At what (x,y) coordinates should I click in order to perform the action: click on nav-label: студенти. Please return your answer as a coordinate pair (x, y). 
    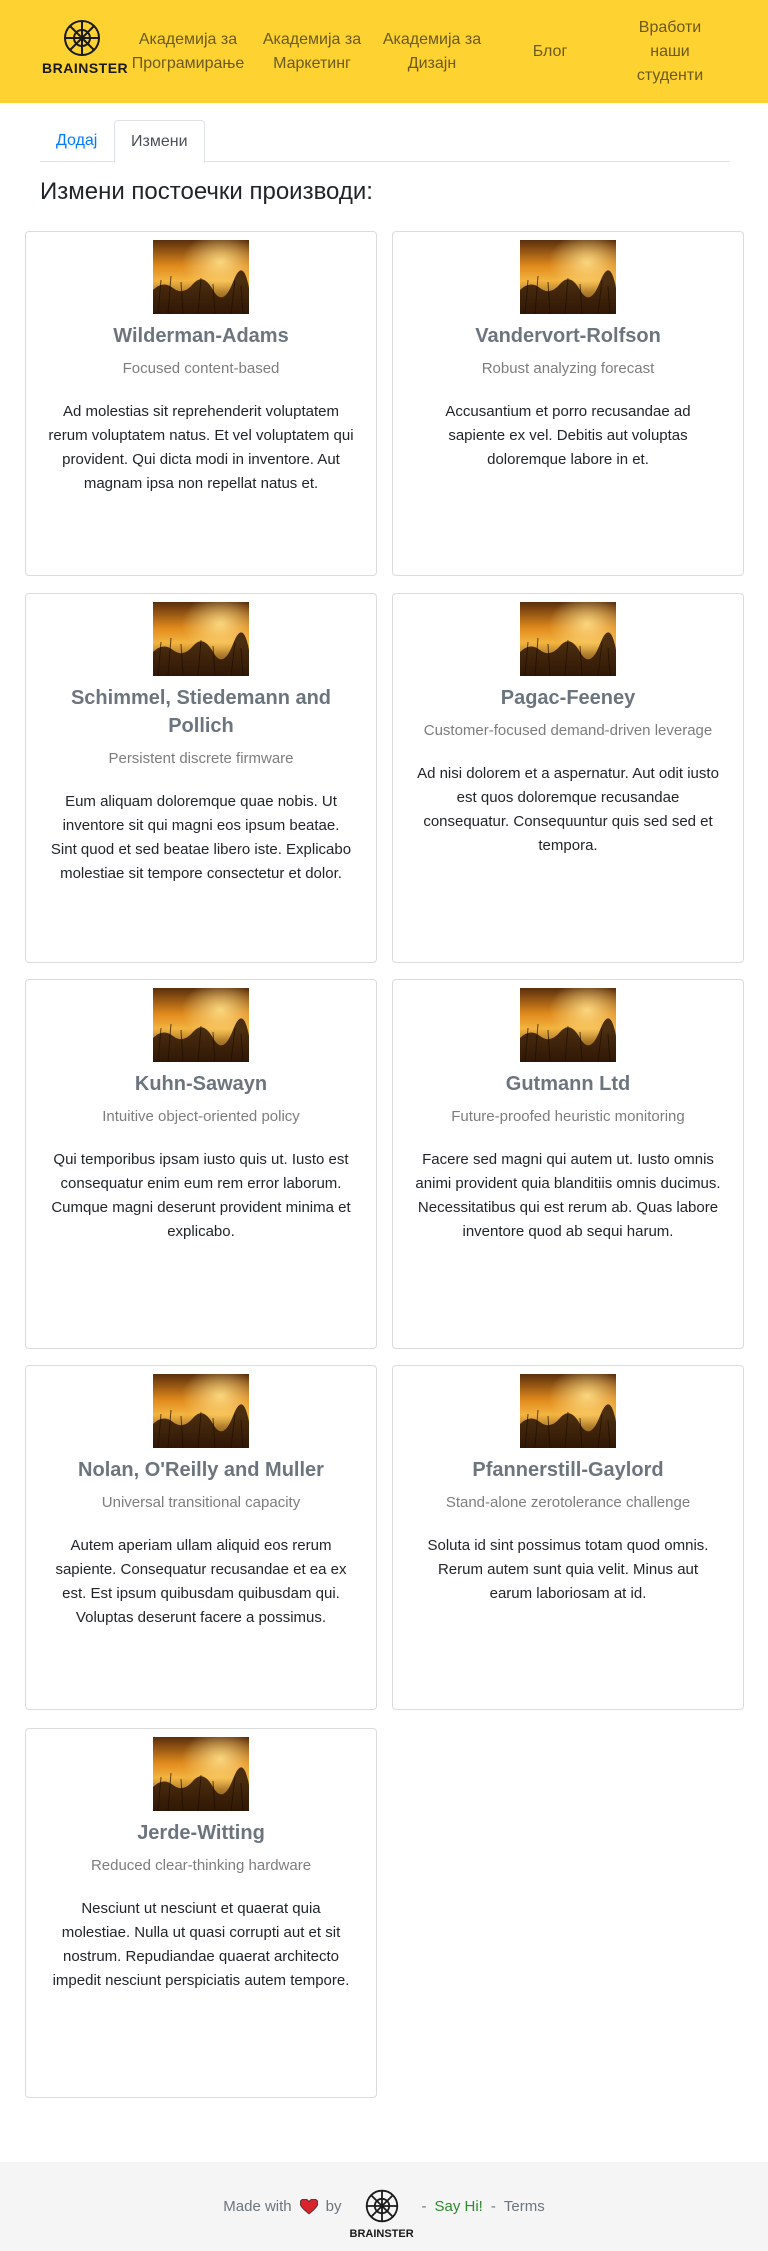
    Looking at the image, I should click on (670, 75).